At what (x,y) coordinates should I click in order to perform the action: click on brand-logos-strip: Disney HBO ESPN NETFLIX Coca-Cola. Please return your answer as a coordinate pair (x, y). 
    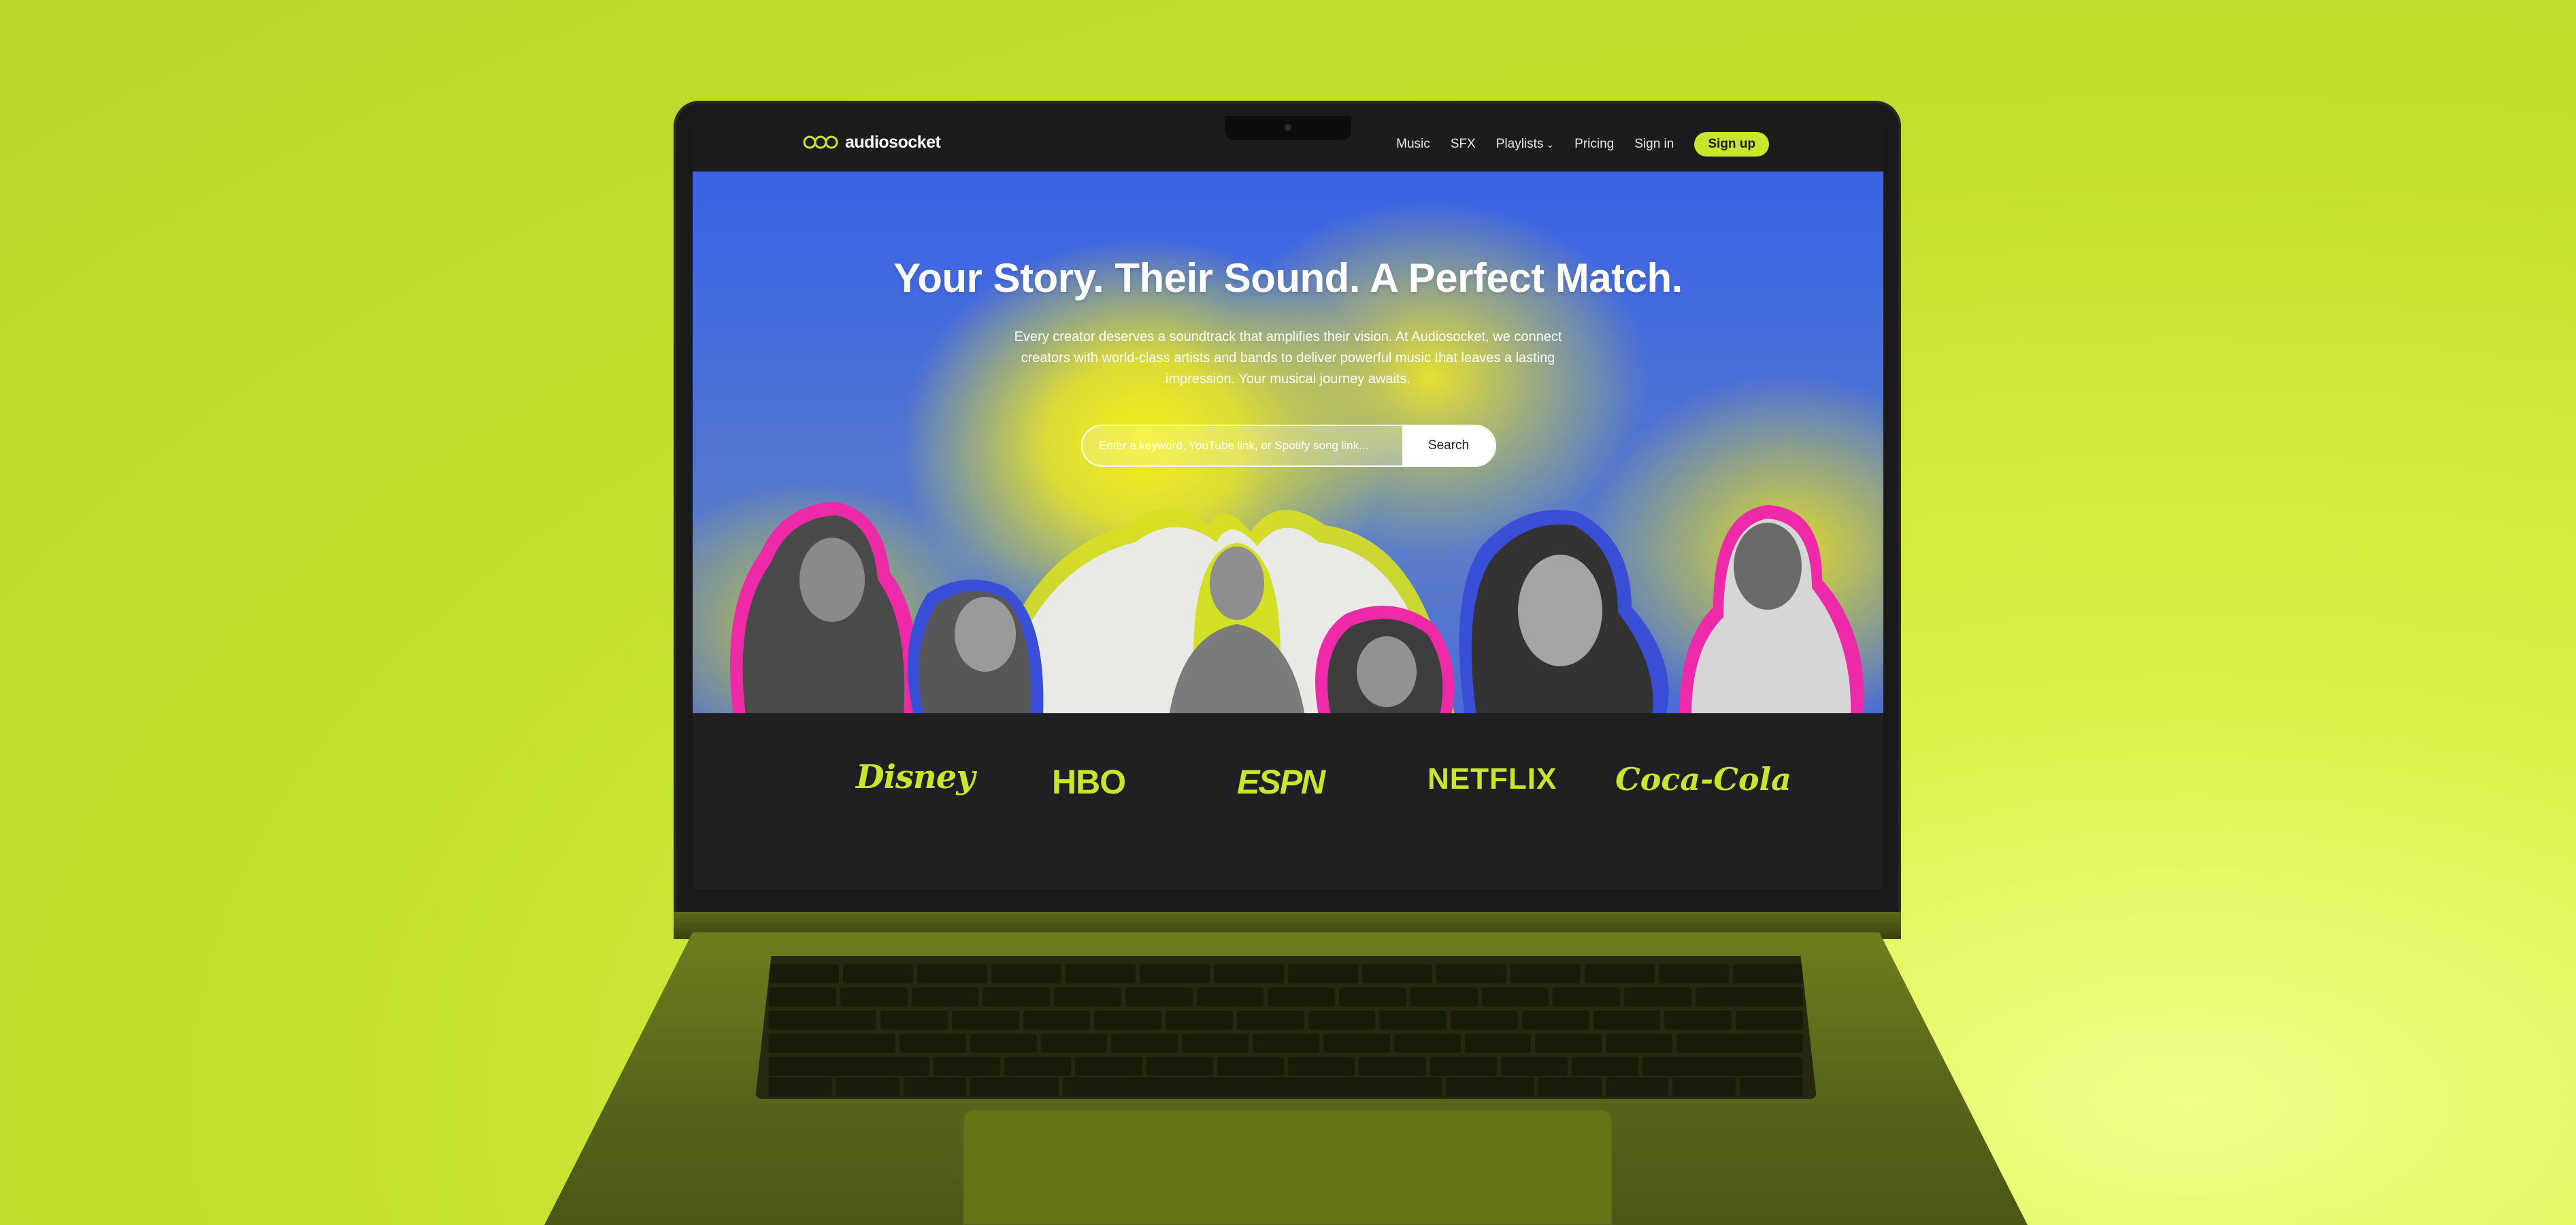
    Looking at the image, I should click on (1288, 801).